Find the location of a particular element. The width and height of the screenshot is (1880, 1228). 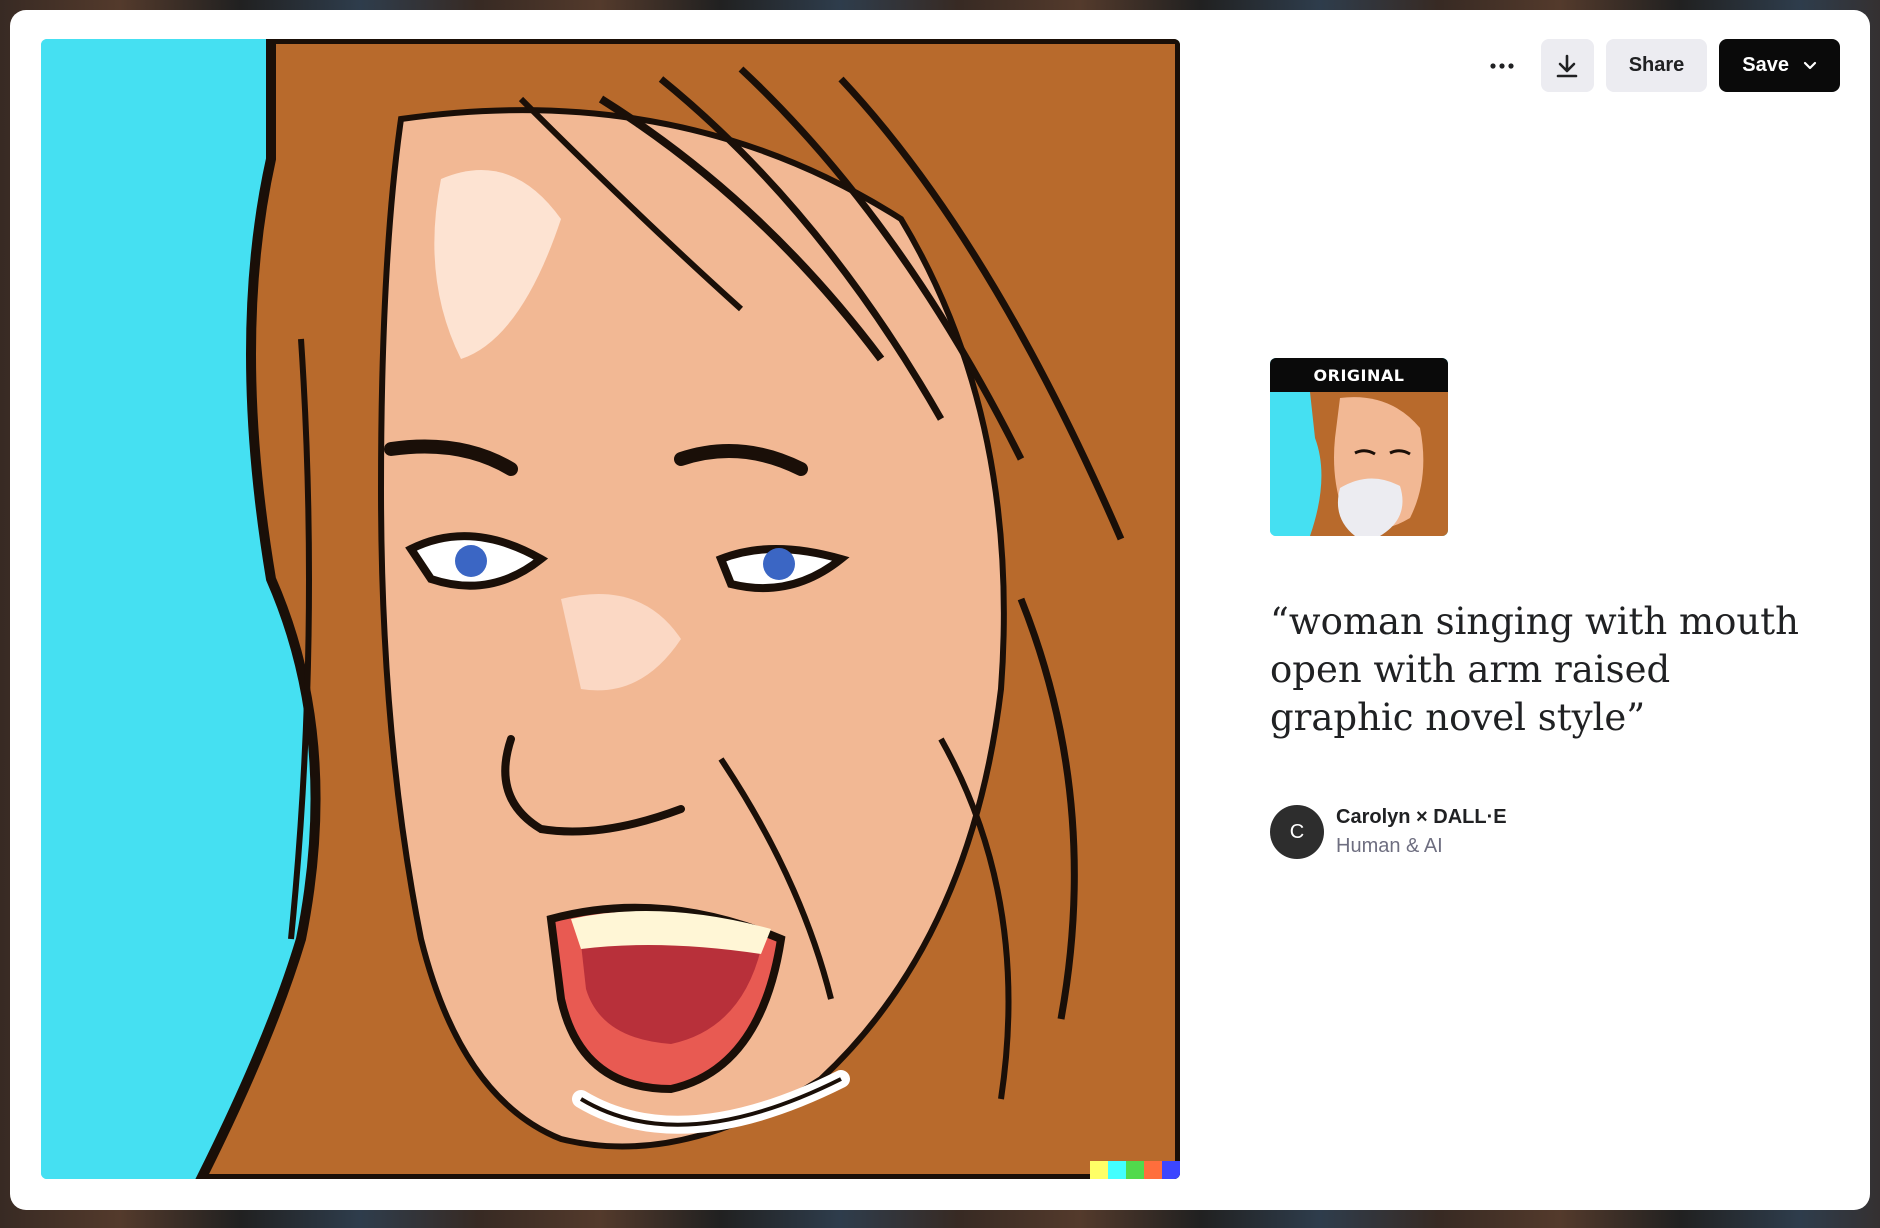

download-icon is located at coordinates (1567, 65).